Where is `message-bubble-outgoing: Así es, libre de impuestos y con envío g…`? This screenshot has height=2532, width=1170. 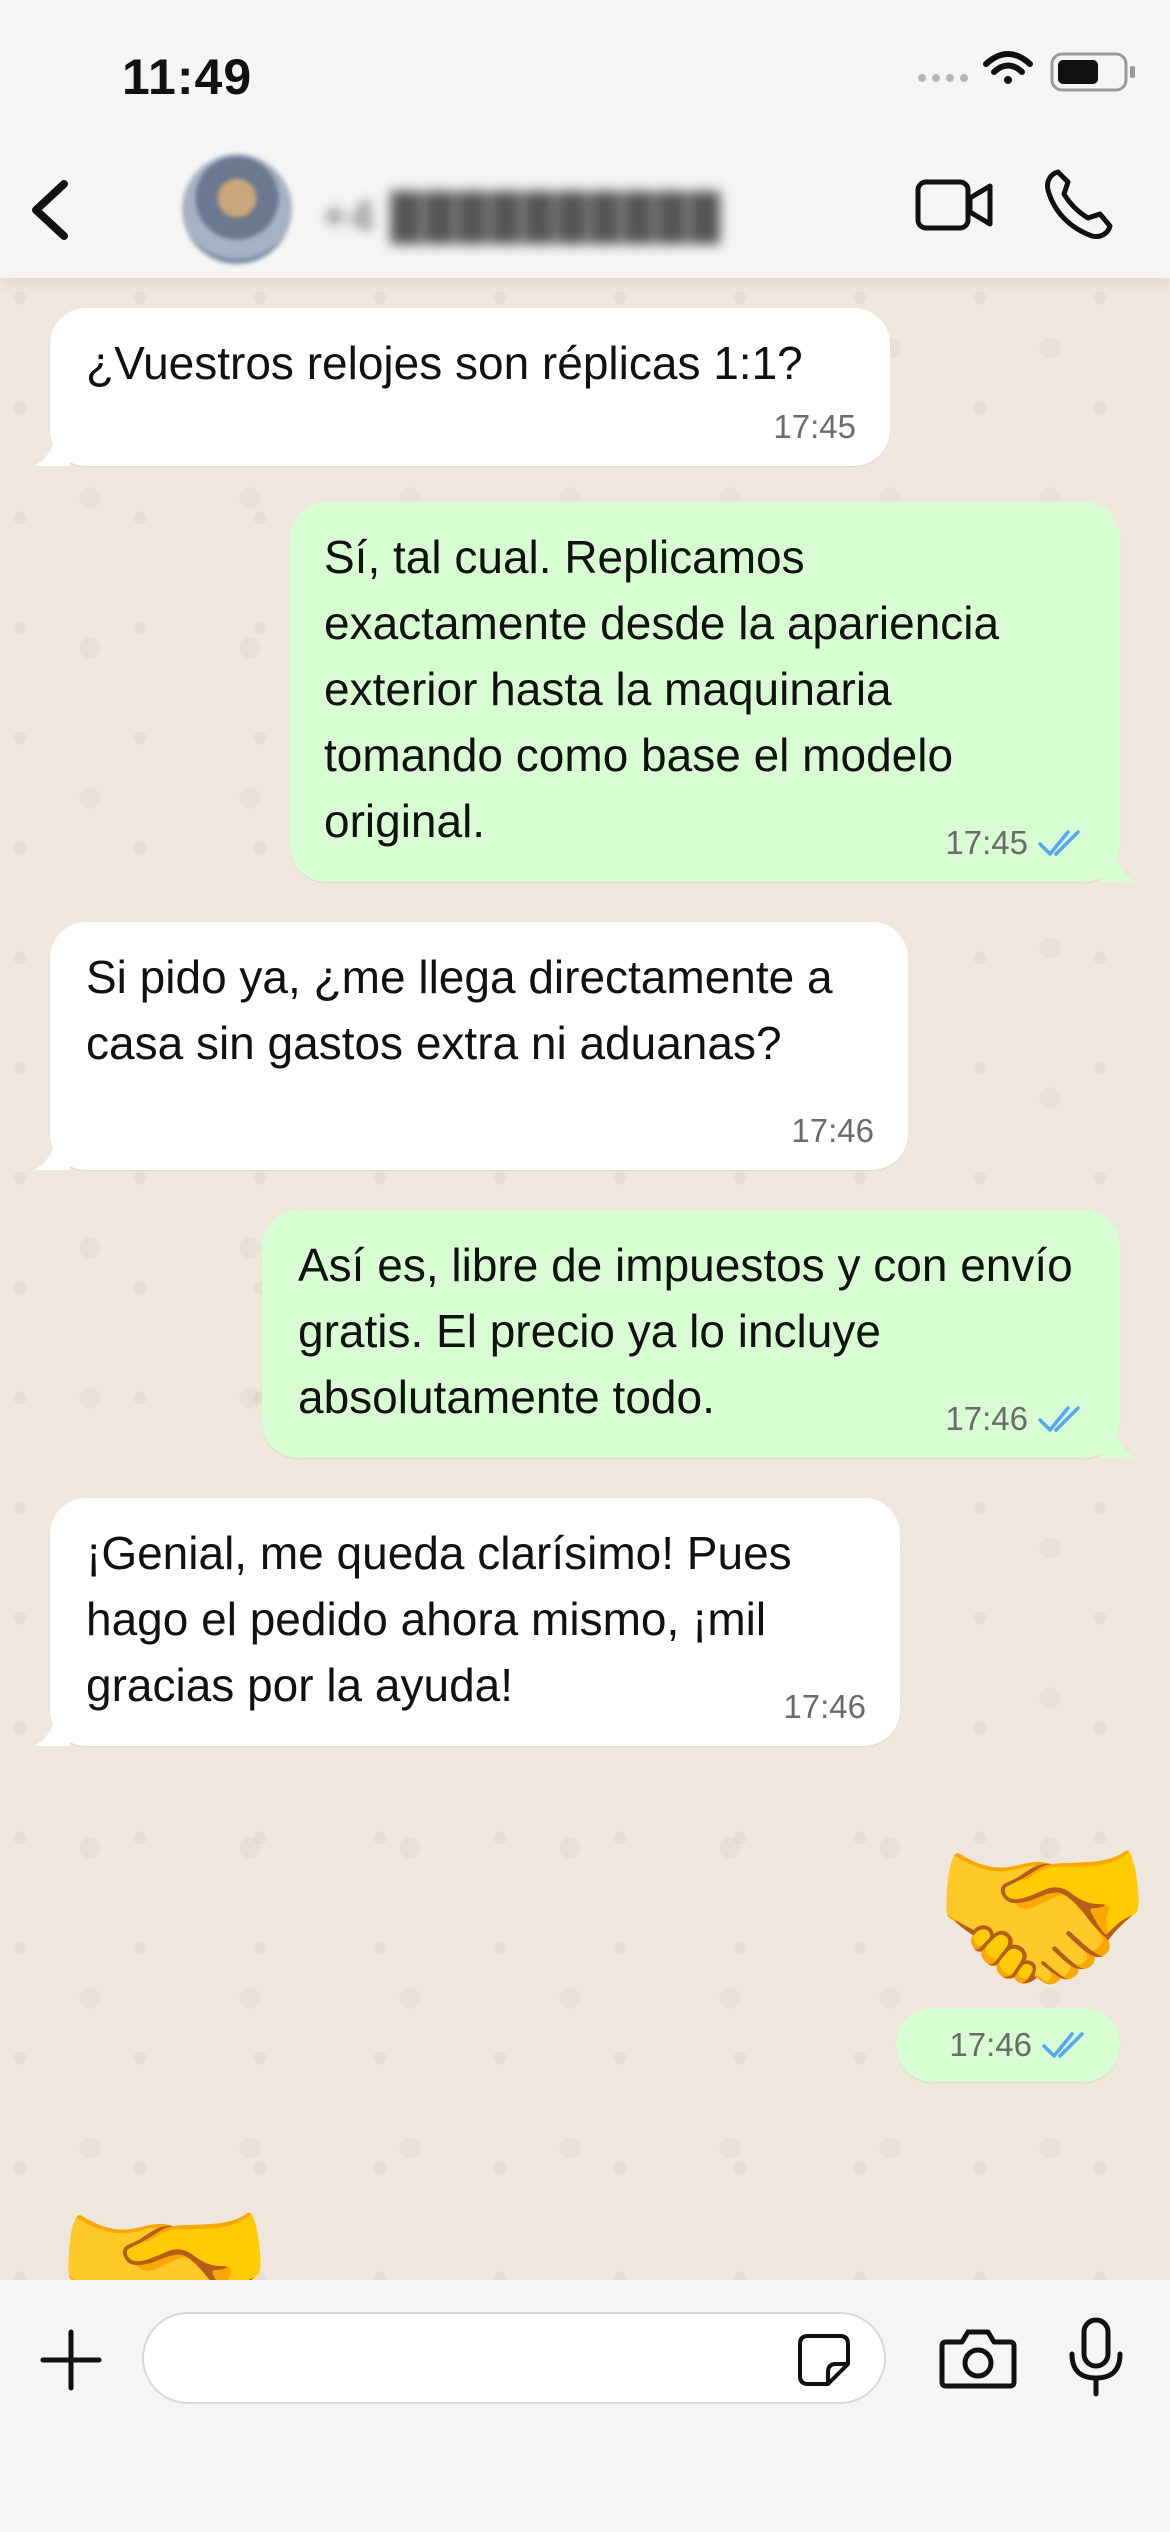 message-bubble-outgoing: Así es, libre de impuestos y con envío g… is located at coordinates (691, 1334).